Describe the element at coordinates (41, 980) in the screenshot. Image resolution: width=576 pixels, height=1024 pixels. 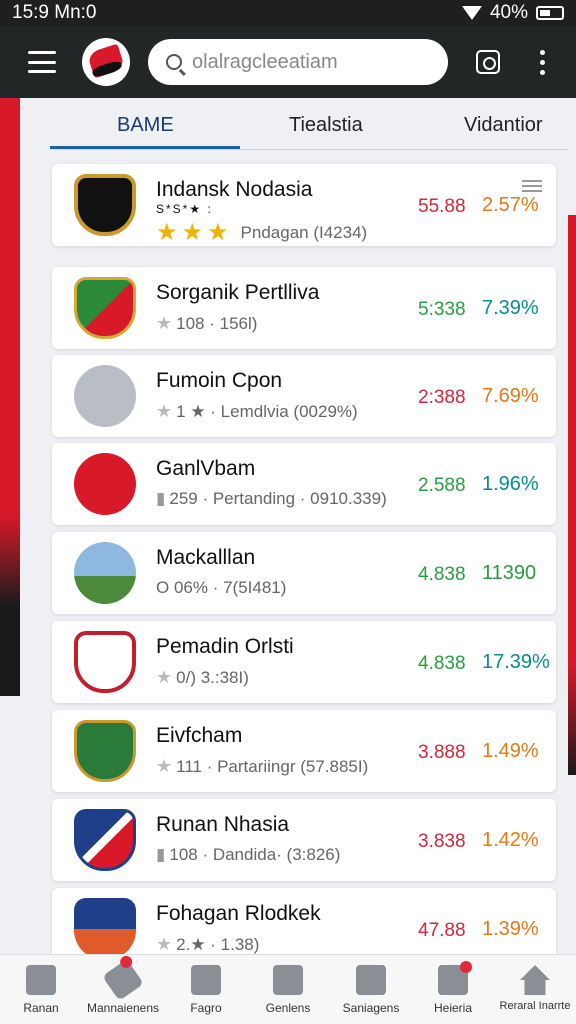
I see `cube-icon` at that location.